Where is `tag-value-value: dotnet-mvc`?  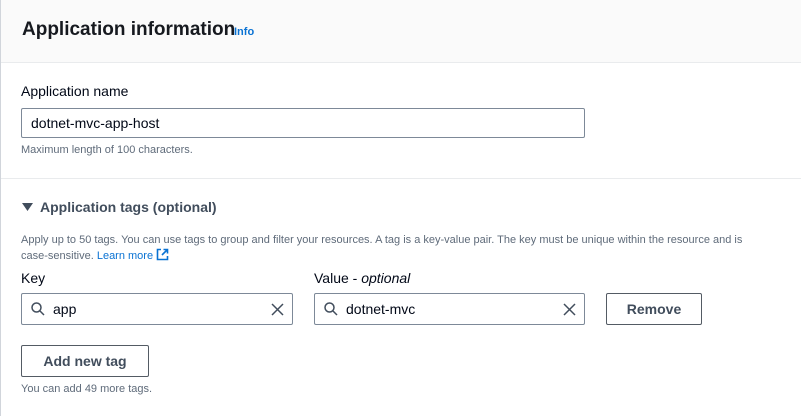
tag-value-value: dotnet-mvc is located at coordinates (381, 309).